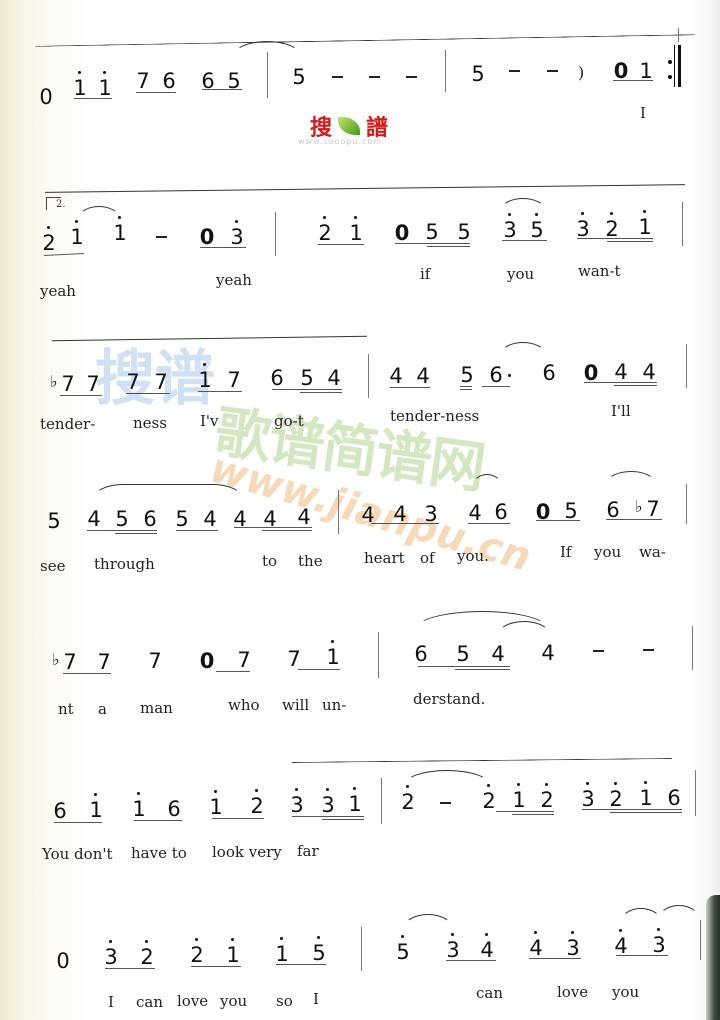 The height and width of the screenshot is (1020, 720). What do you see at coordinates (427, 558) in the screenshot?
I see `lyric: of` at bounding box center [427, 558].